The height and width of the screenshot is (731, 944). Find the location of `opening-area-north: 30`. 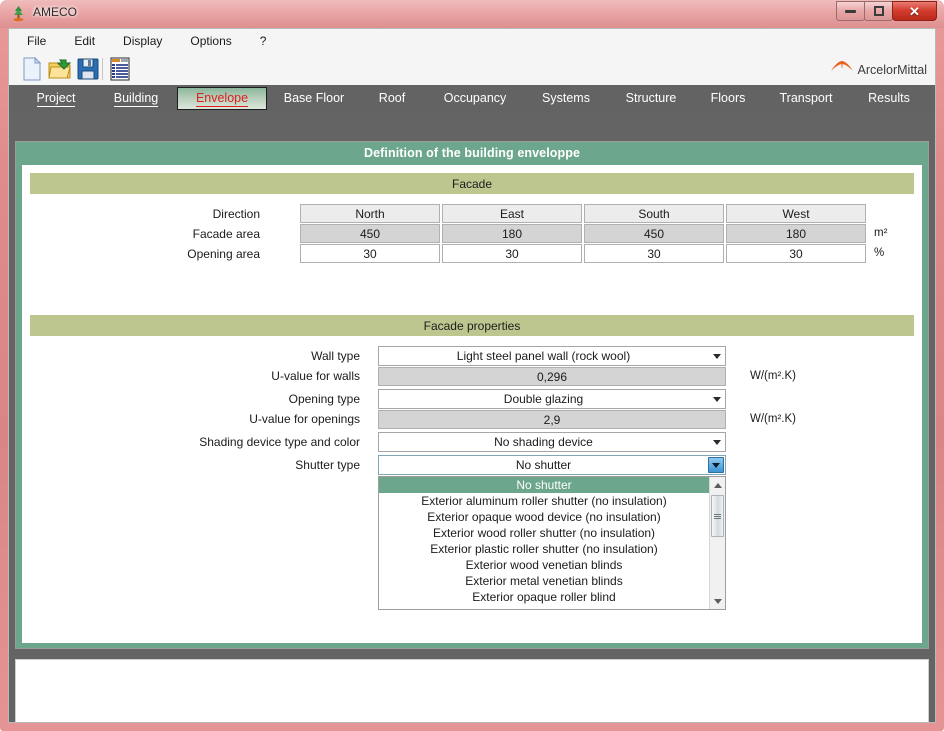

opening-area-north: 30 is located at coordinates (370, 253).